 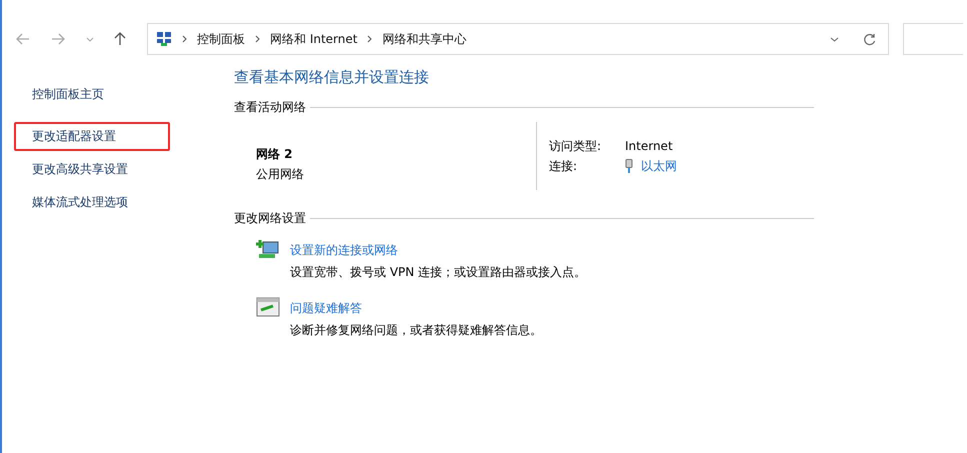 I want to click on task-description: 诊断并修复网络问题，或者获得疑难解答信息。, so click(x=416, y=330).